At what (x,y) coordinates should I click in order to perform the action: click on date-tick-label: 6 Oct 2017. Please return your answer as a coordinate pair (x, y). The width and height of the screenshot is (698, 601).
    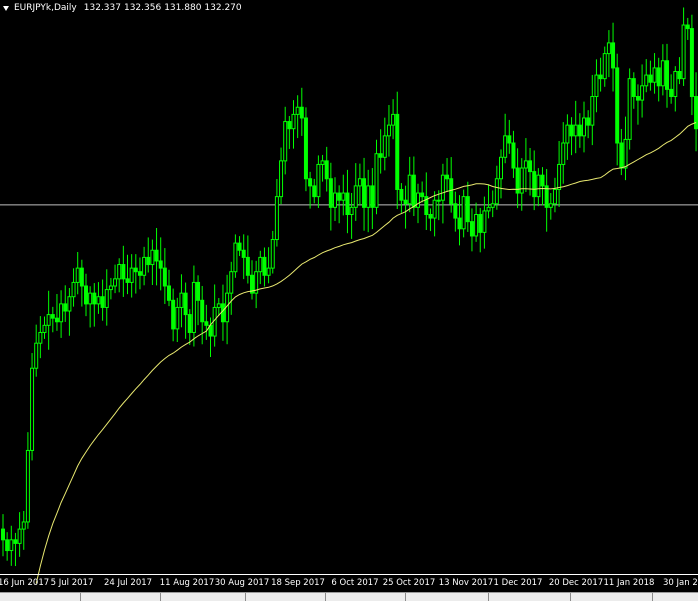
    Looking at the image, I should click on (355, 583).